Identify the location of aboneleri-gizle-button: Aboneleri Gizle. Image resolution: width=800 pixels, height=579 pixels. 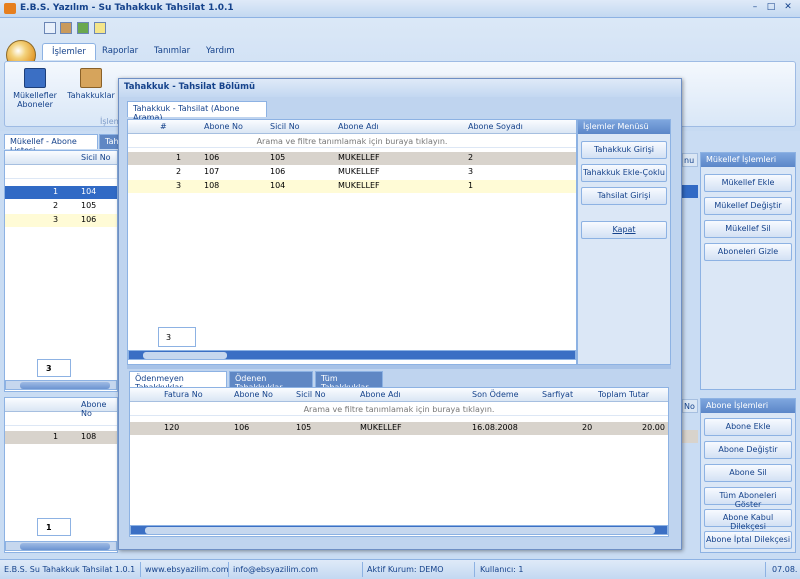
(748, 252).